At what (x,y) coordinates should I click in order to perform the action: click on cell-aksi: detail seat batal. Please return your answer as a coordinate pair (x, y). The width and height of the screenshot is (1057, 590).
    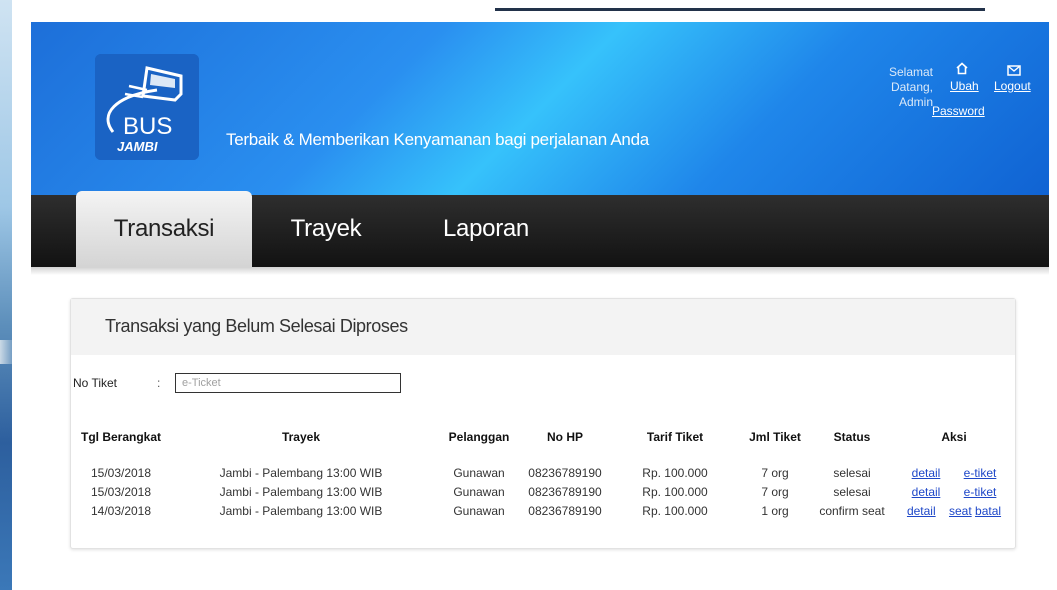
    Looking at the image, I should click on (954, 510).